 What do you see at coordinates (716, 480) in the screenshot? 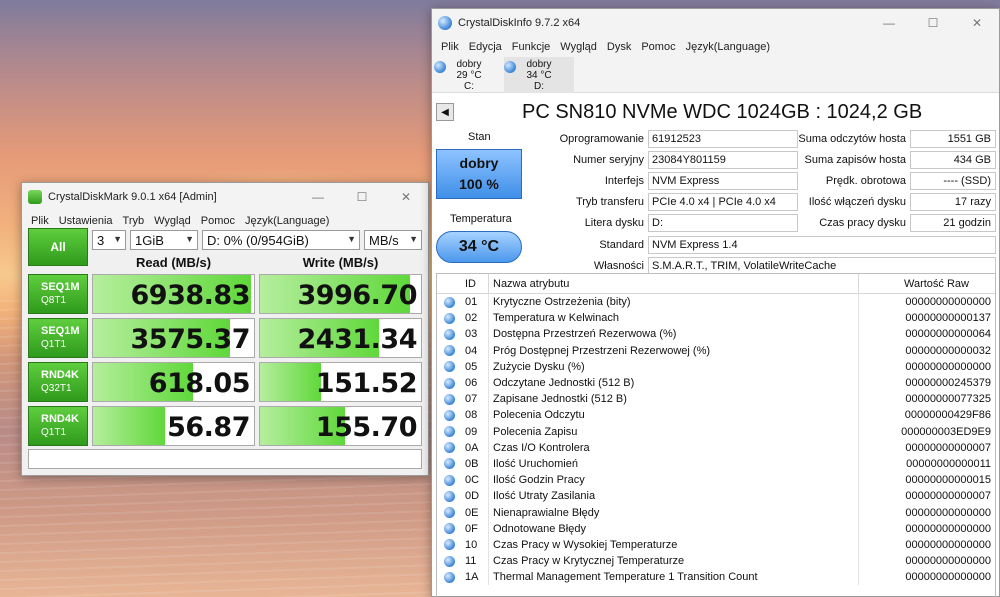
I see `table-row: 0C Ilość Godzin Pracy 00000000000015` at bounding box center [716, 480].